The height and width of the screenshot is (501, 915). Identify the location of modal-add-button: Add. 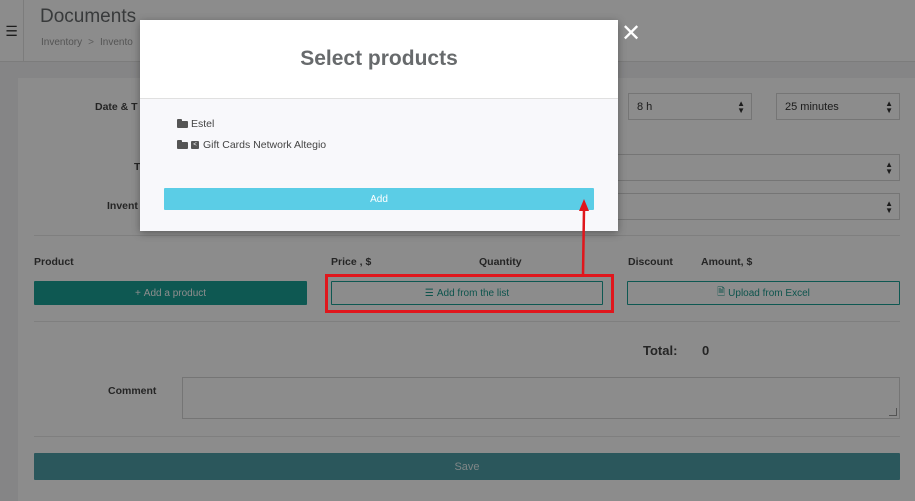
(379, 199).